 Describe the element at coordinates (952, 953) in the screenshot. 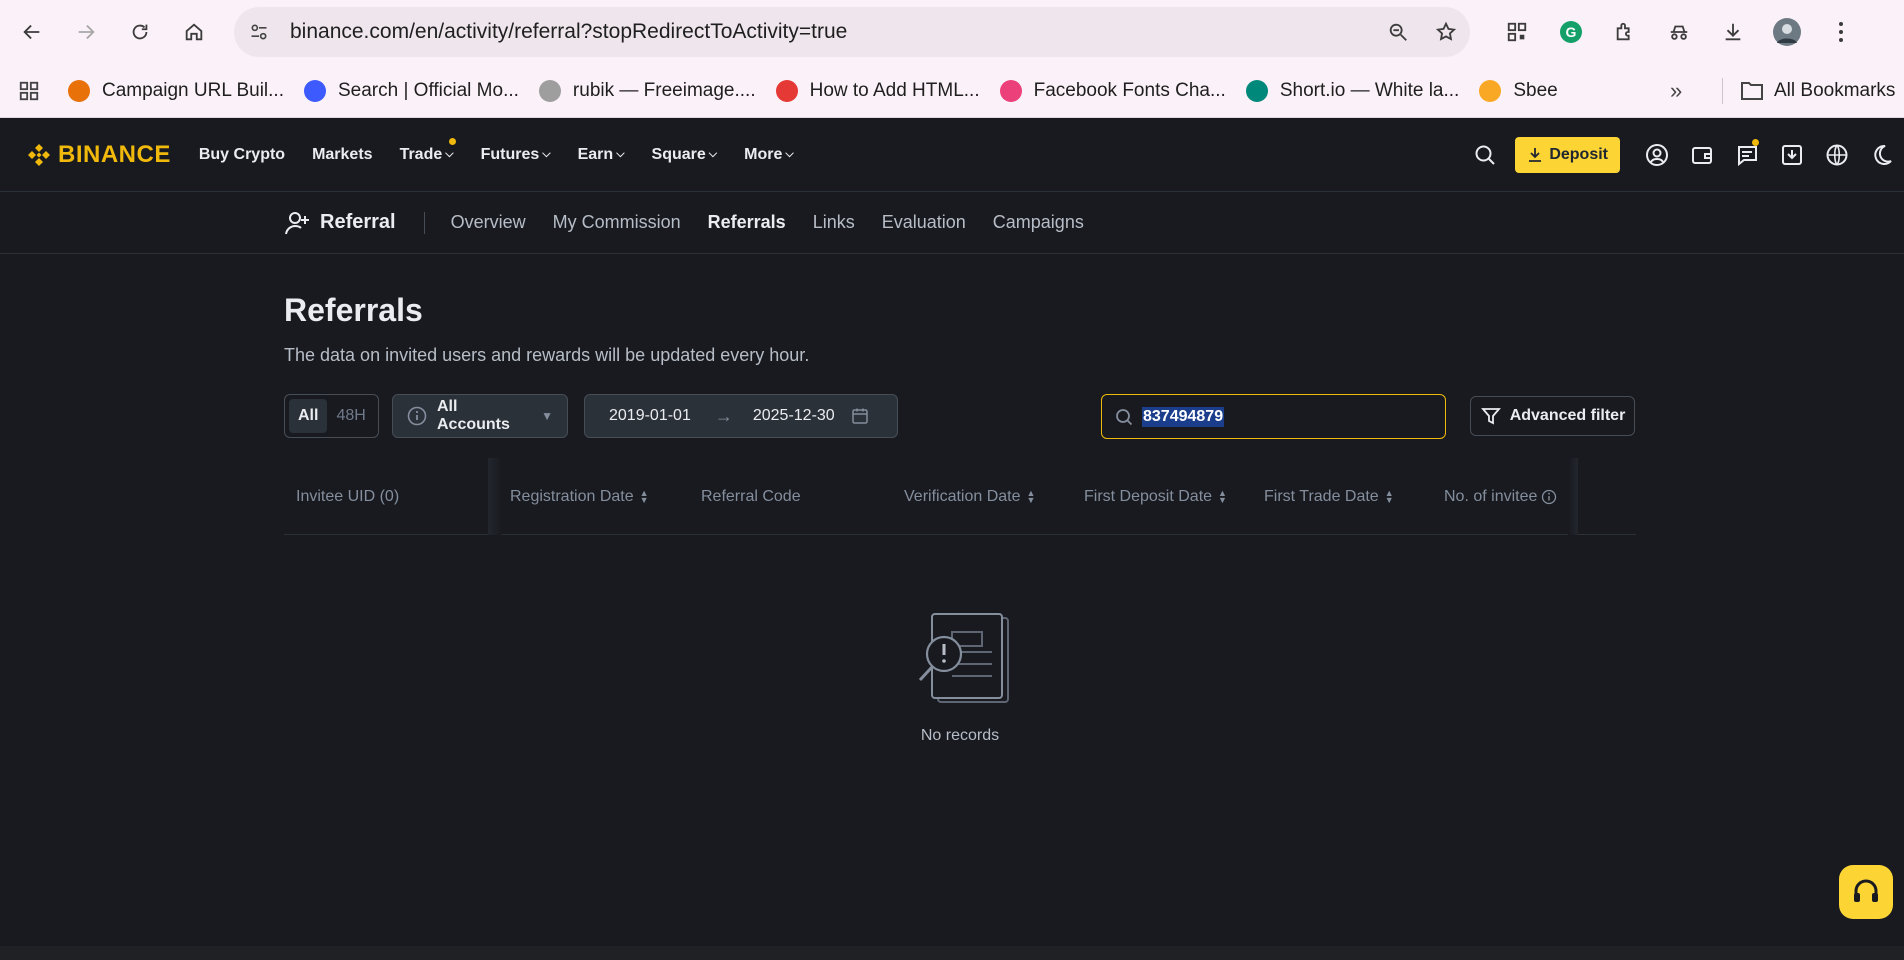

I see `os-taskbar` at that location.